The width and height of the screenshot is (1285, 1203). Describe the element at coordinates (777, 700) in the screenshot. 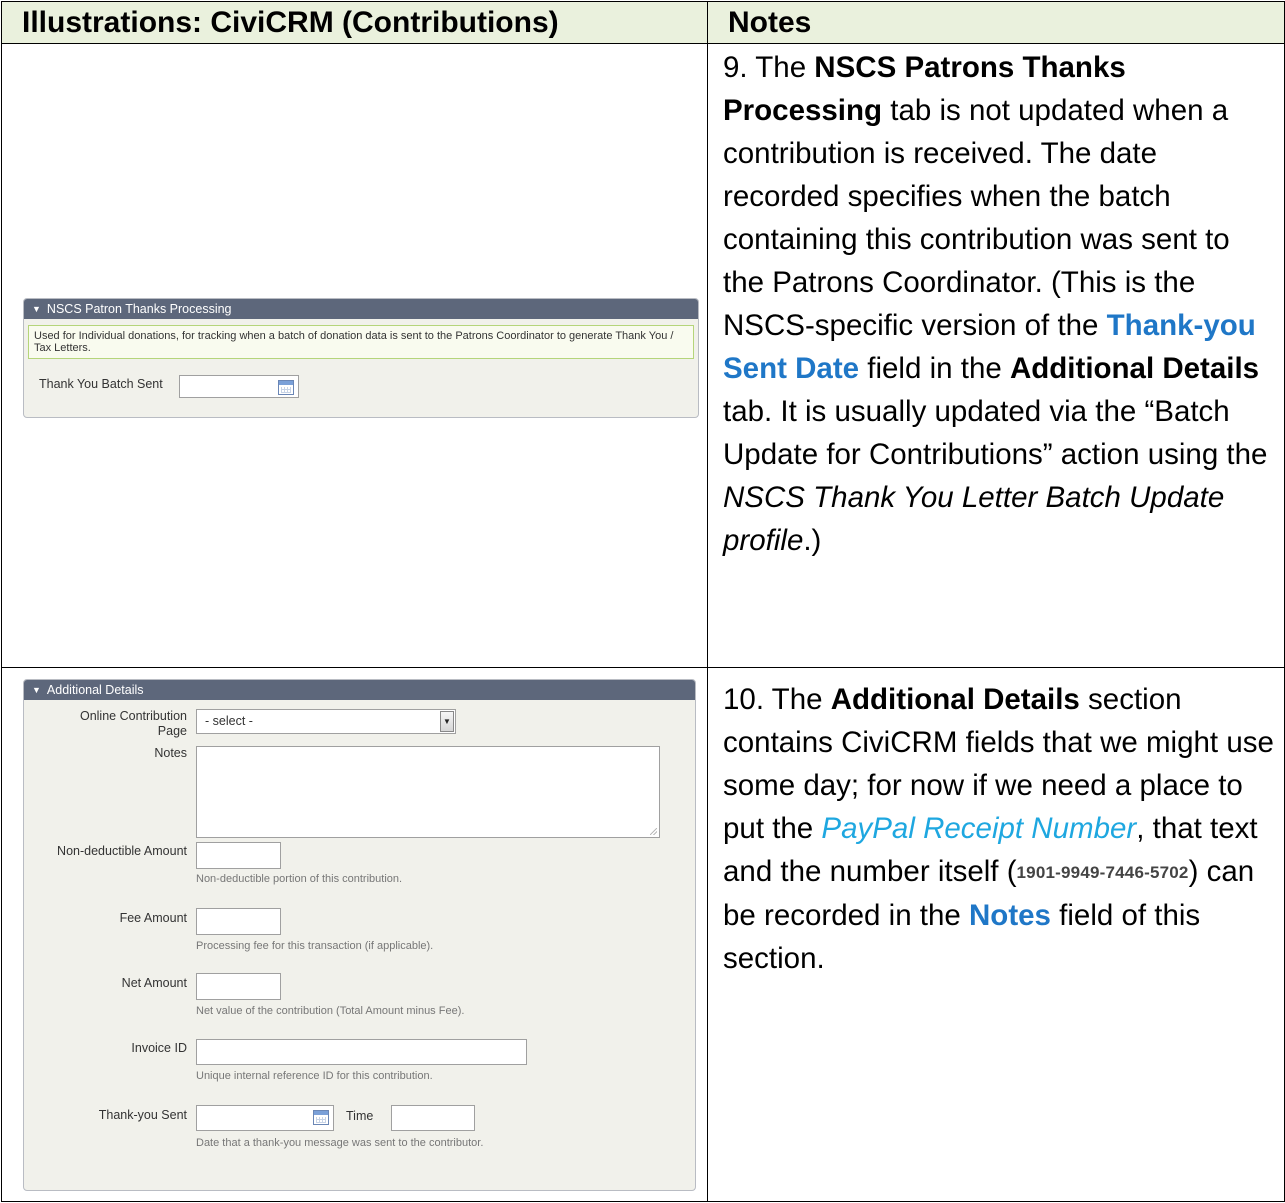

I see `note-10-text: 10. The` at that location.